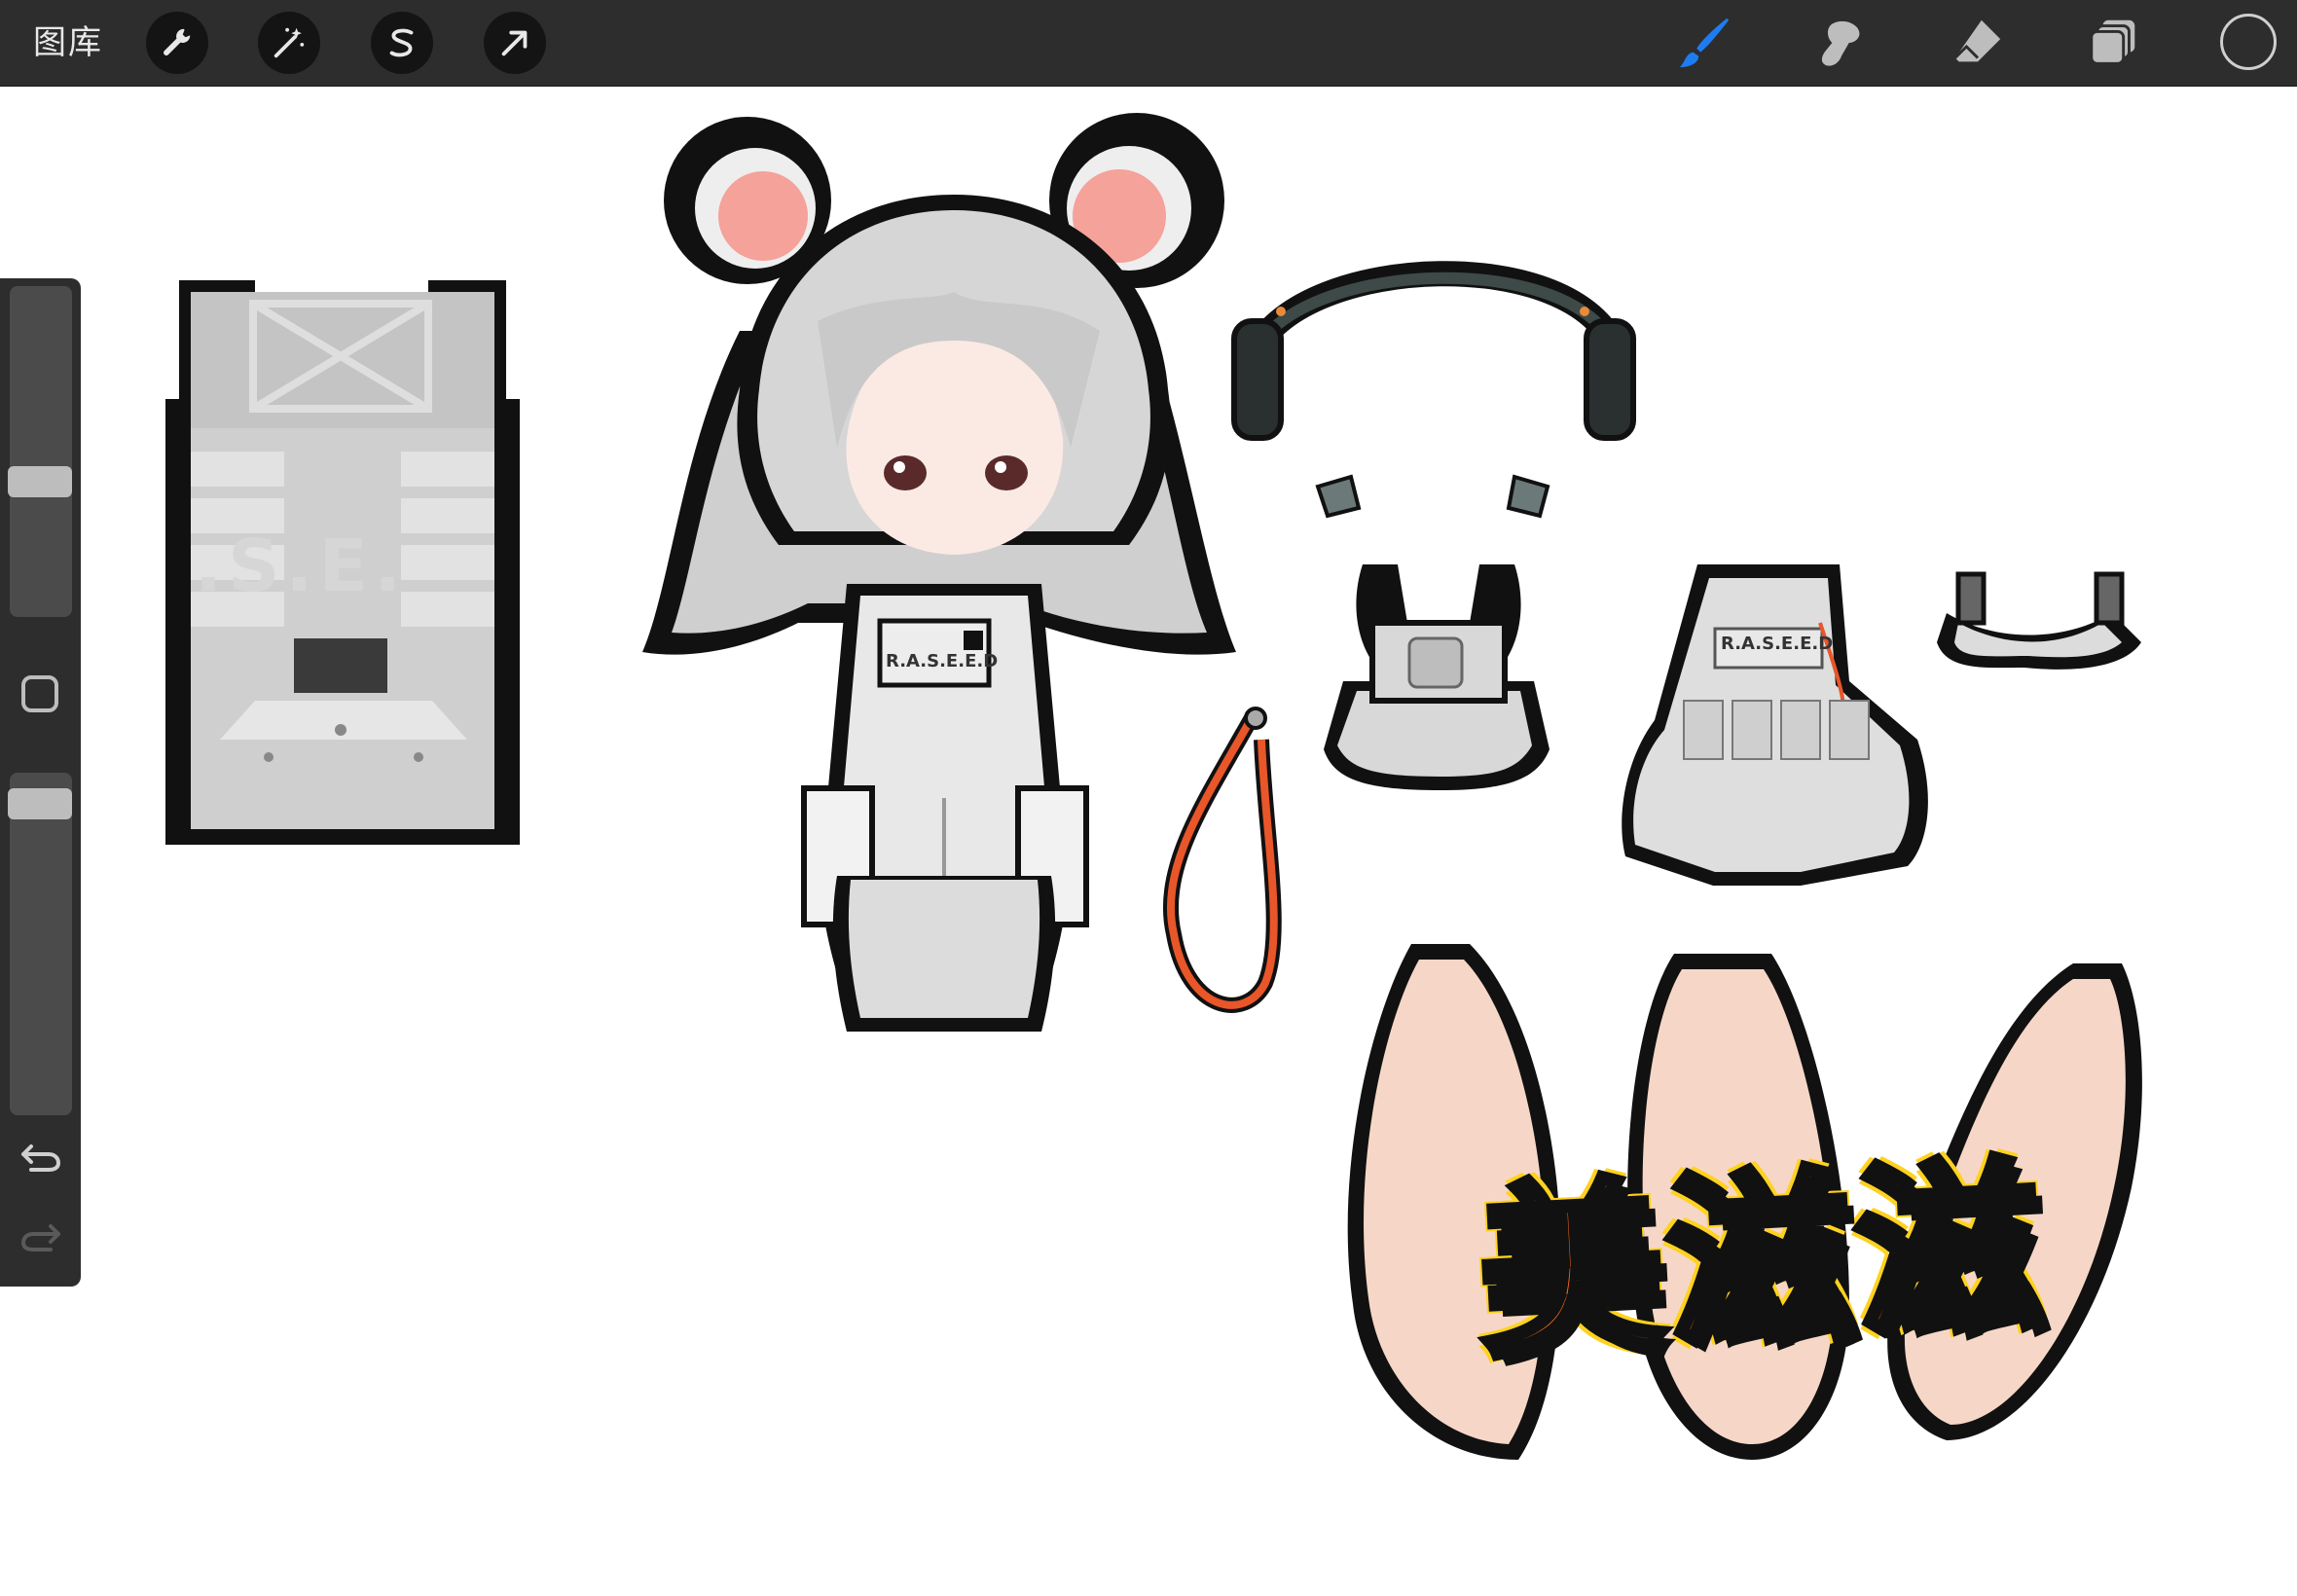  I want to click on adjustments-button, so click(289, 43).